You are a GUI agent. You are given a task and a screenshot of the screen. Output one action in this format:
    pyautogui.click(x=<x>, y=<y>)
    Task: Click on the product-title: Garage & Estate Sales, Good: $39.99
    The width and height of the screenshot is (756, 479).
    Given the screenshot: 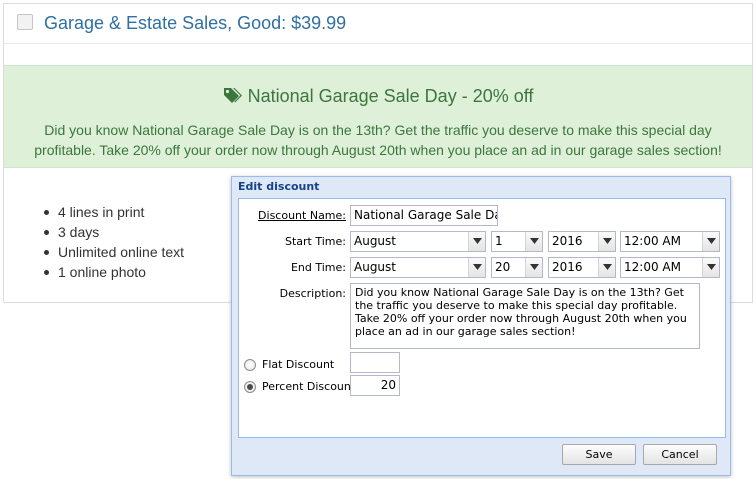 What is the action you would take?
    pyautogui.click(x=195, y=23)
    